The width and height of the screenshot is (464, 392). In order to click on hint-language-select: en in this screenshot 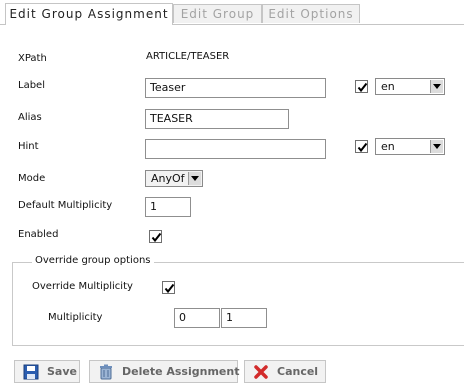, I will do `click(410, 146)`.